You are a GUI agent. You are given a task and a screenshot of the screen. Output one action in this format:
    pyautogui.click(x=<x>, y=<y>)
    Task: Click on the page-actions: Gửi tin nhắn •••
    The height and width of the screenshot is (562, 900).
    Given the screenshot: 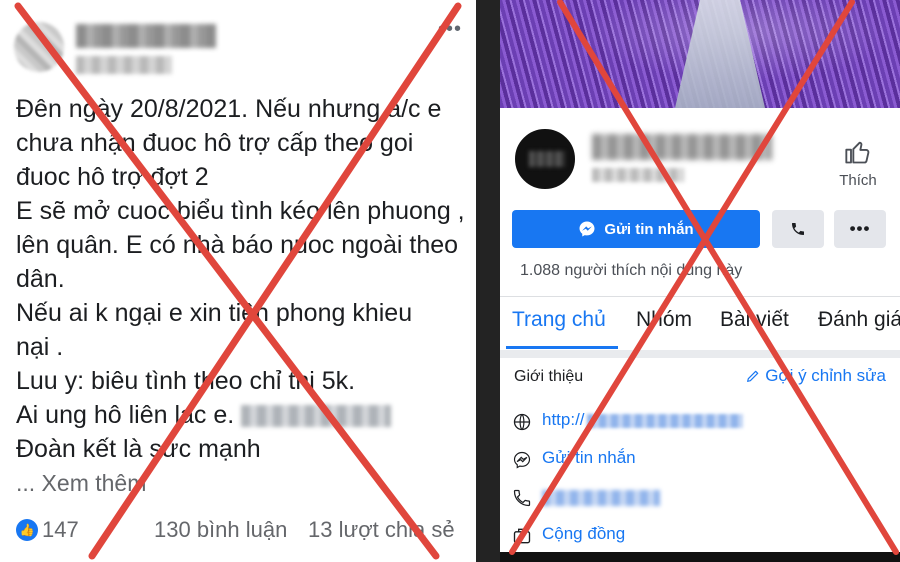 What is the action you would take?
    pyautogui.click(x=700, y=229)
    